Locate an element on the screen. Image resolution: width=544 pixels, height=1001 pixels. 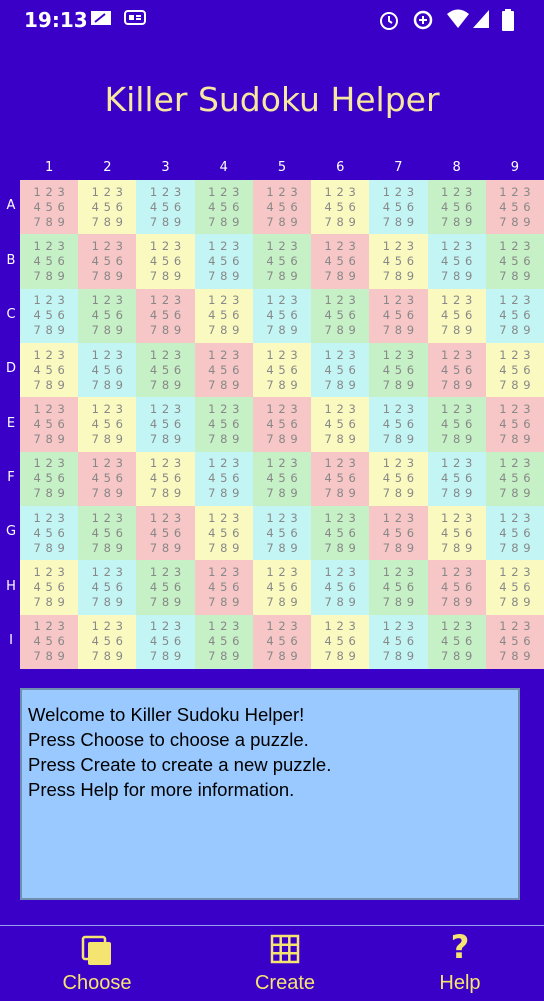
create-button: Create is located at coordinates (285, 963).